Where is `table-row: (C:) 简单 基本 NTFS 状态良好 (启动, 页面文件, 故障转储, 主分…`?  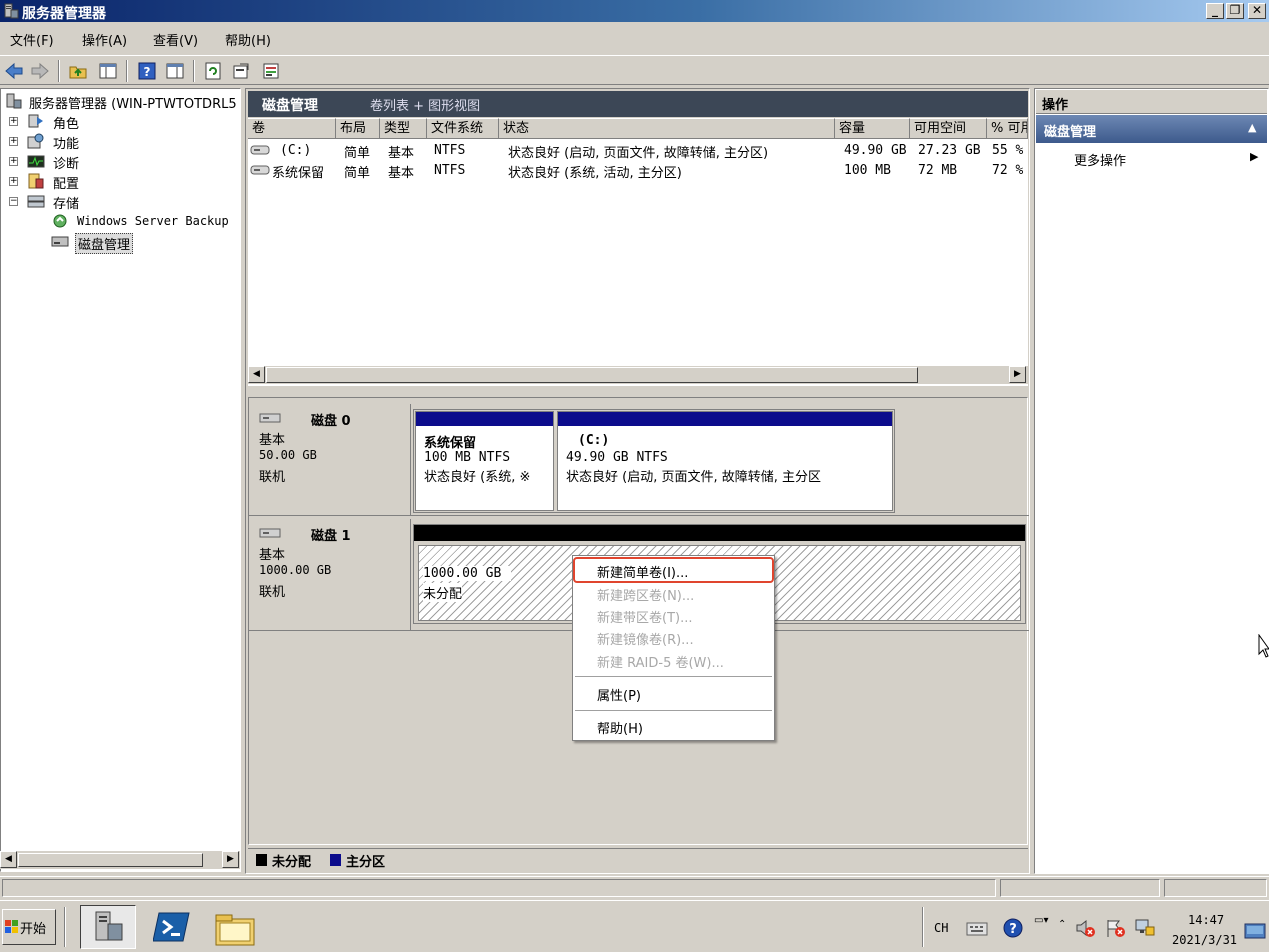 table-row: (C:) 简单 基本 NTFS 状态良好 (启动, 页面文件, 故障转储, 主分… is located at coordinates (638, 151).